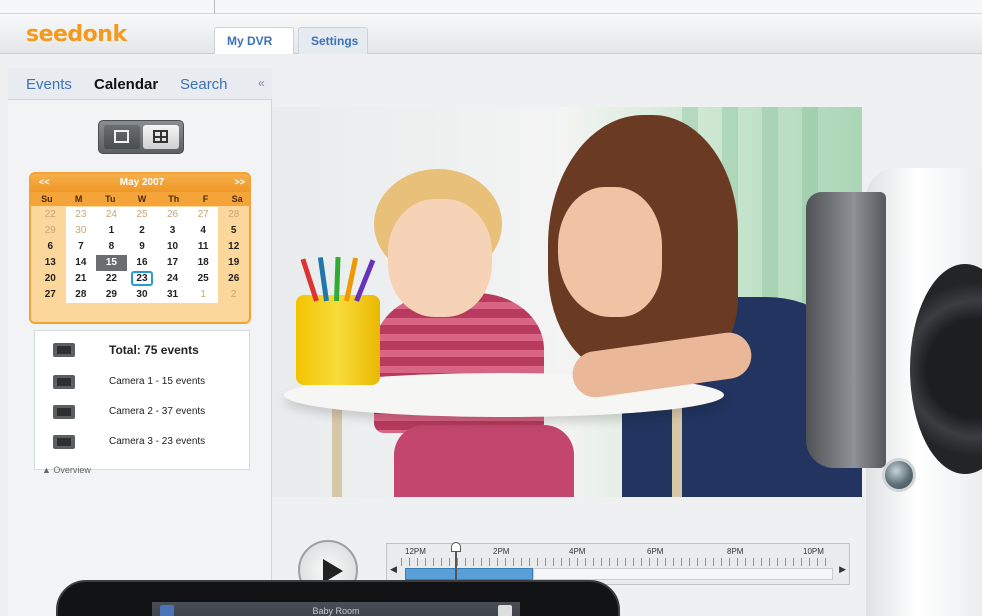 The width and height of the screenshot is (982, 616). What do you see at coordinates (233, 263) in the screenshot?
I see `calendar-day: 19` at bounding box center [233, 263].